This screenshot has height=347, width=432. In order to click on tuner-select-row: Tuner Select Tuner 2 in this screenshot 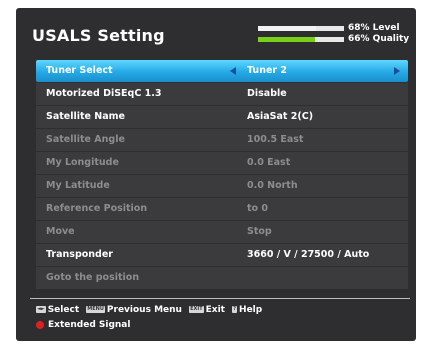, I will do `click(222, 71)`.